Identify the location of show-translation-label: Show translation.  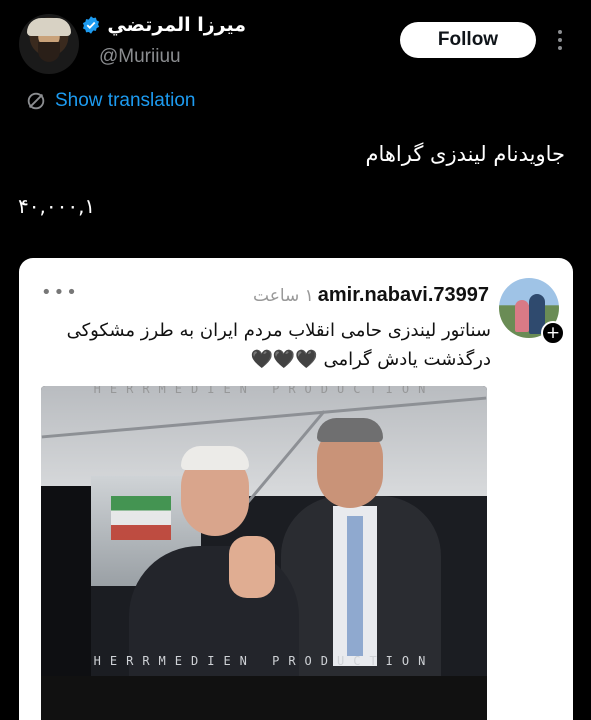
(125, 100).